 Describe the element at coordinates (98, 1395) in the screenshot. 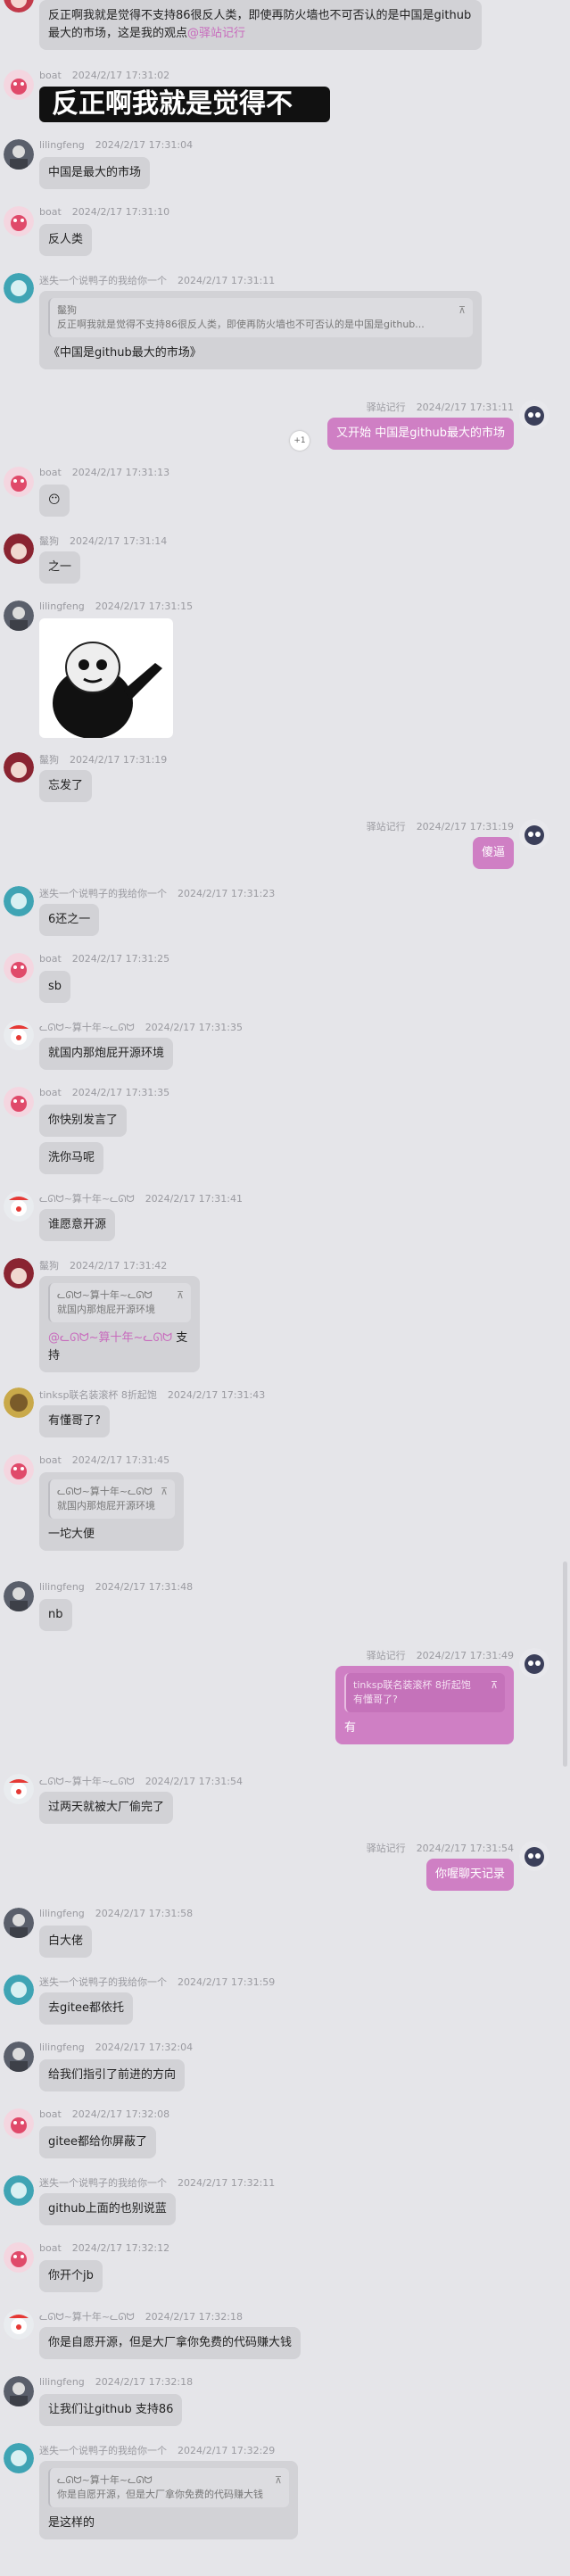

I see `sender-name: tinksp联名装滚杯 8折起饱` at that location.